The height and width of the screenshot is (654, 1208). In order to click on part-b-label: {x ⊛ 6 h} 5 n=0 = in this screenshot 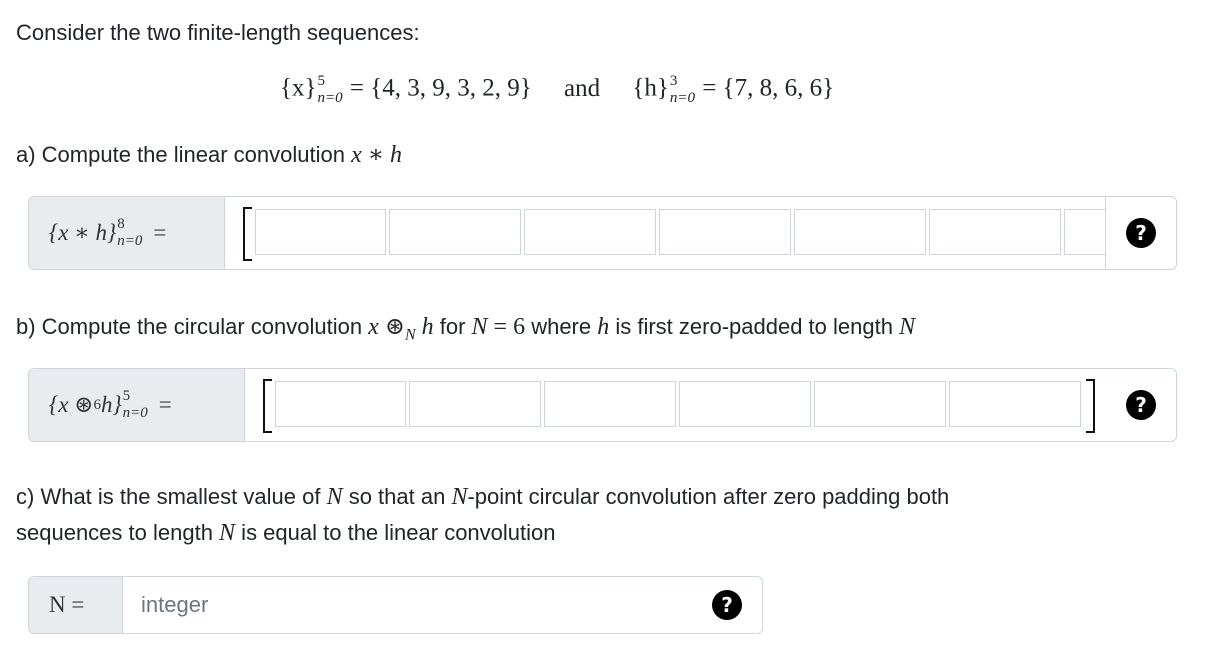, I will do `click(137, 405)`.